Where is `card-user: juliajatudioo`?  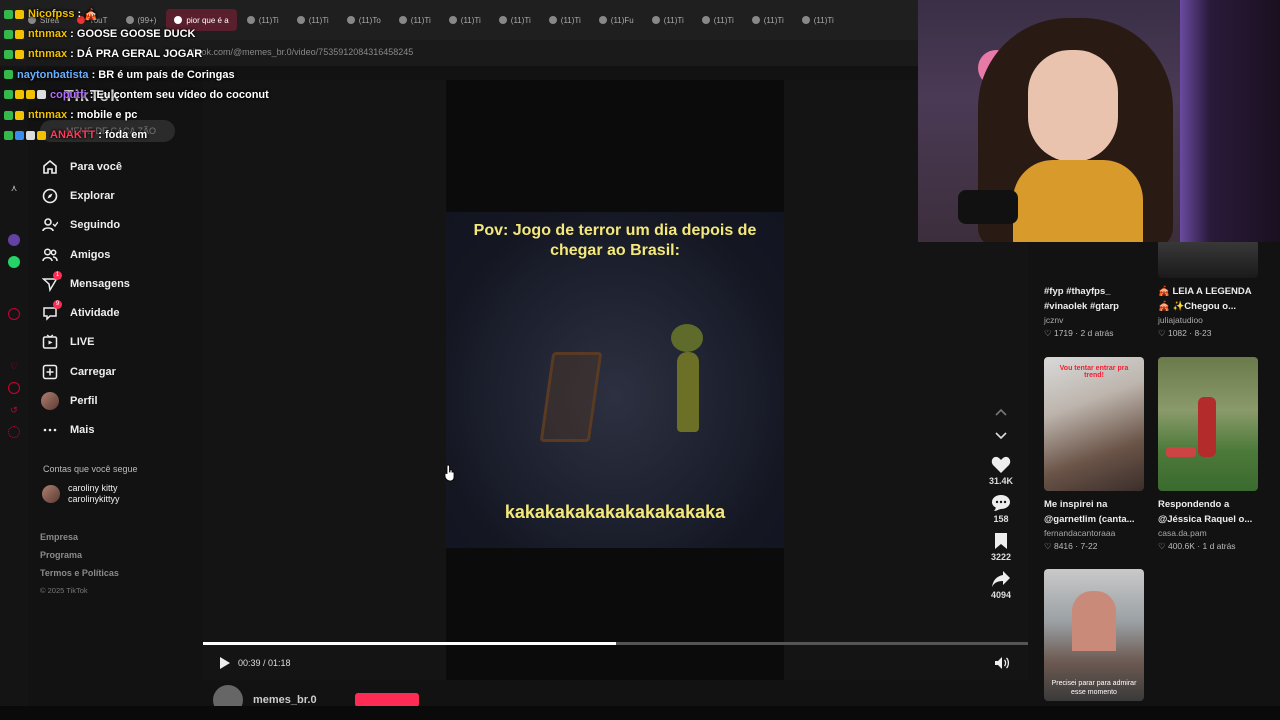
card-user: juliajatudioo is located at coordinates (1210, 320).